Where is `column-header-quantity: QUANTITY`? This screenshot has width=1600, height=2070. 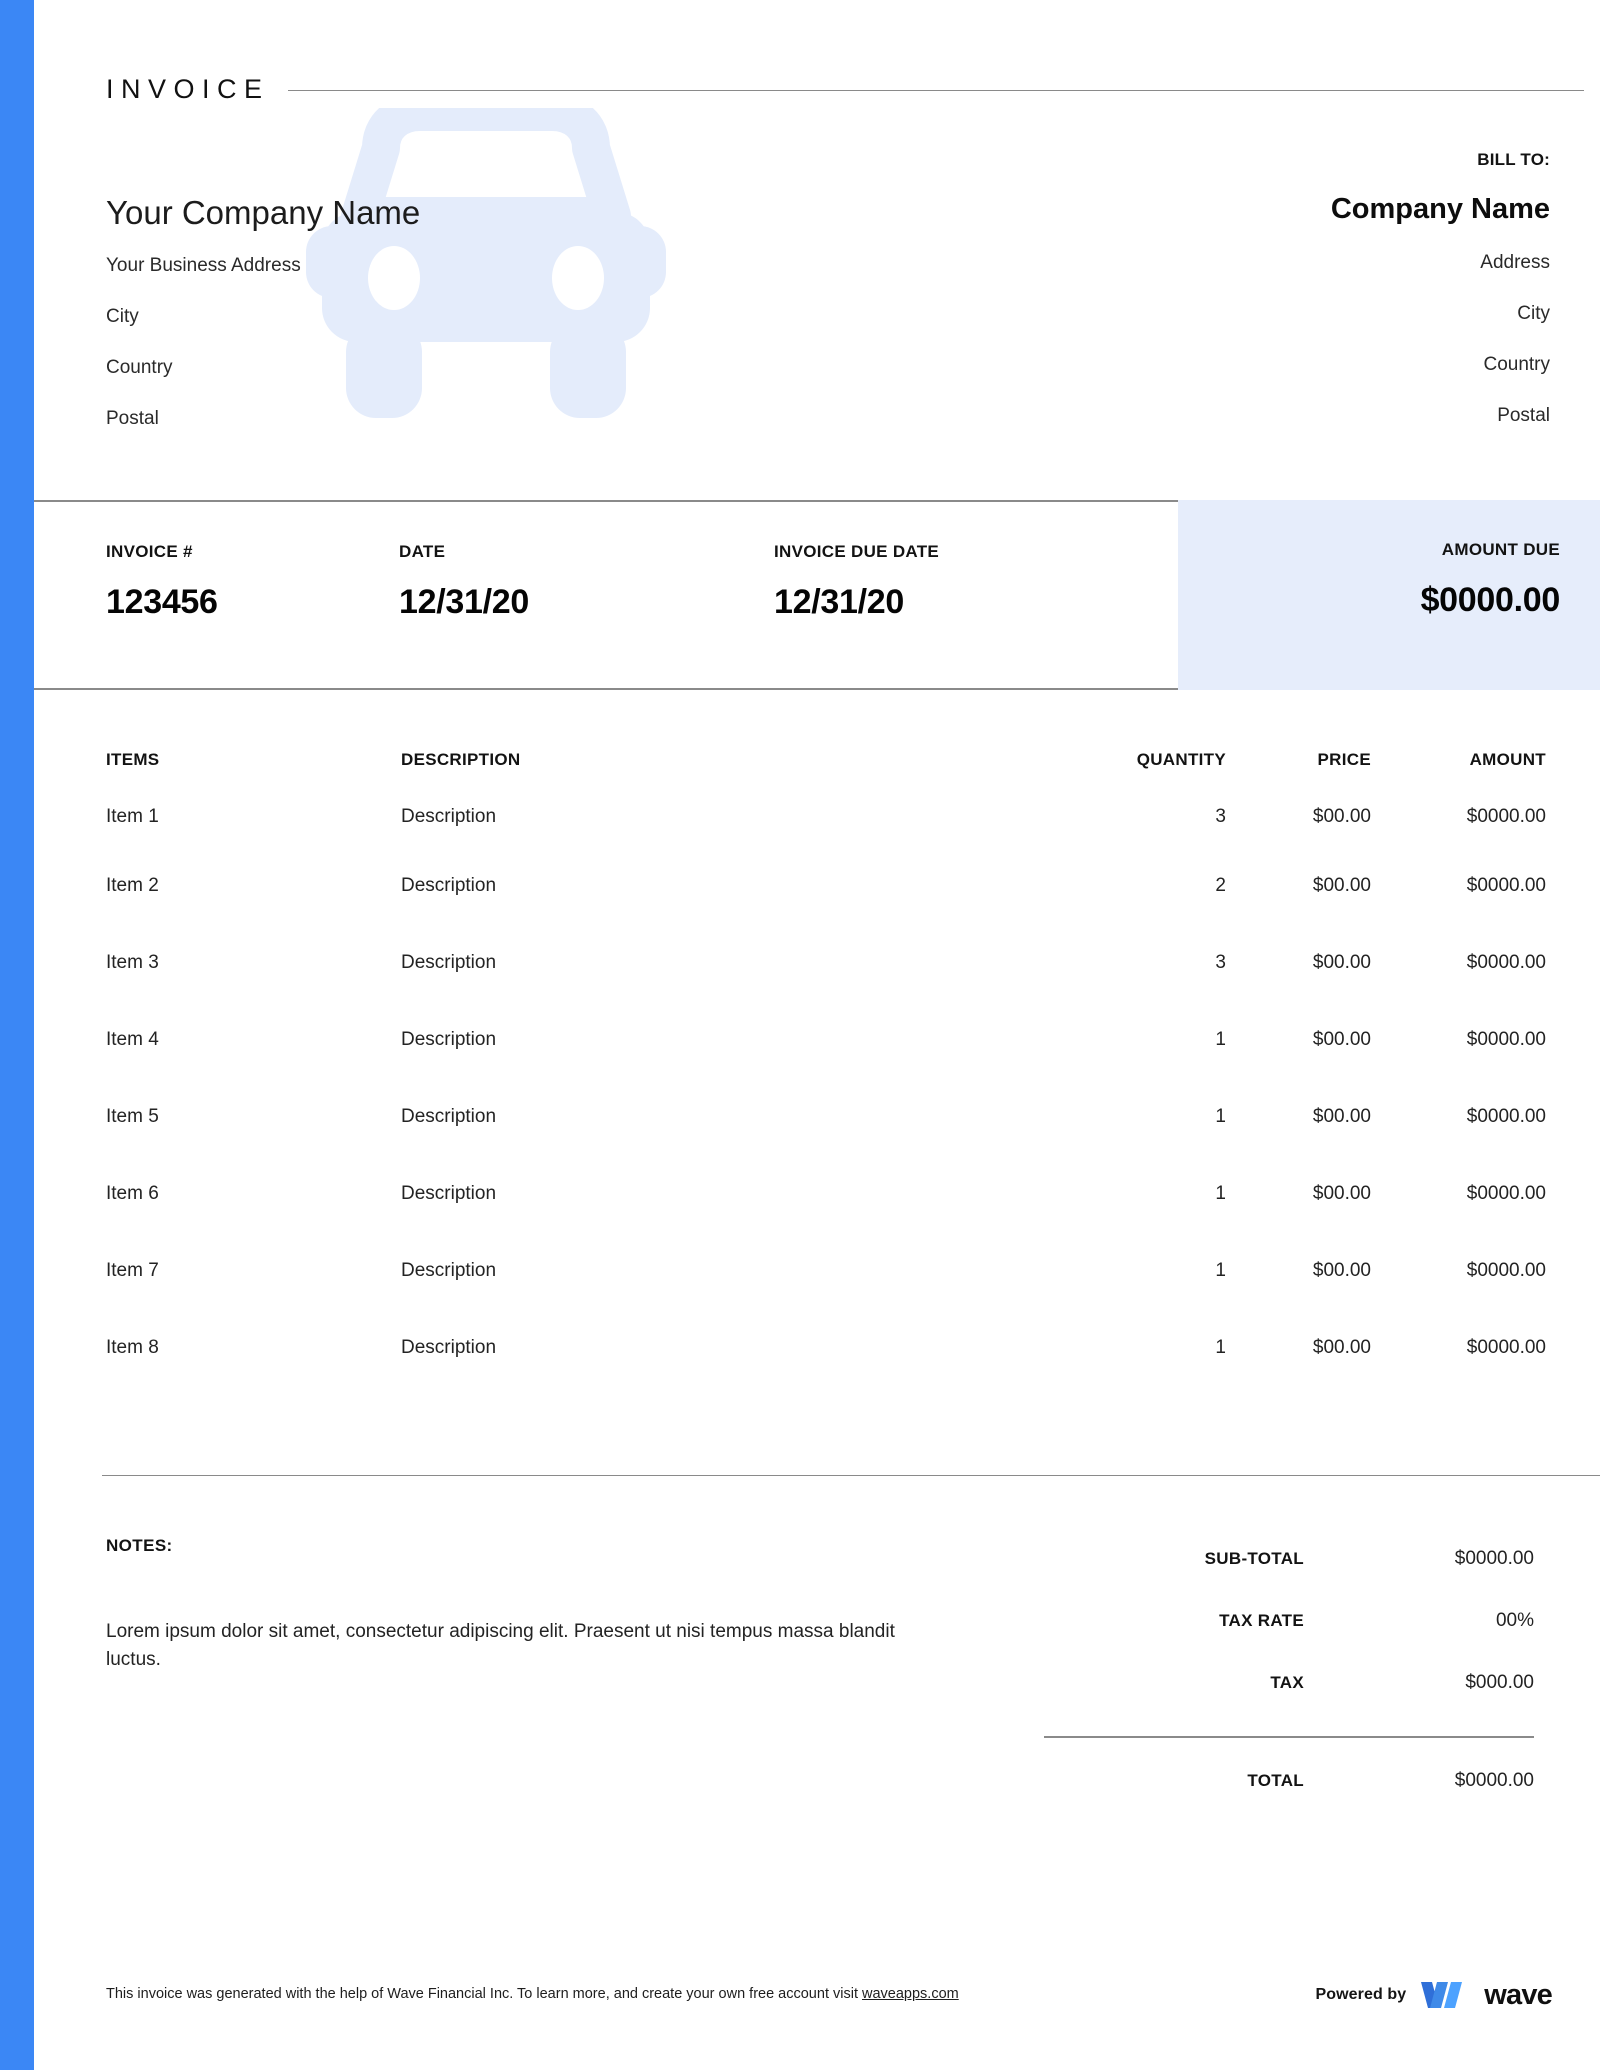
column-header-quantity: QUANTITY is located at coordinates (1181, 759).